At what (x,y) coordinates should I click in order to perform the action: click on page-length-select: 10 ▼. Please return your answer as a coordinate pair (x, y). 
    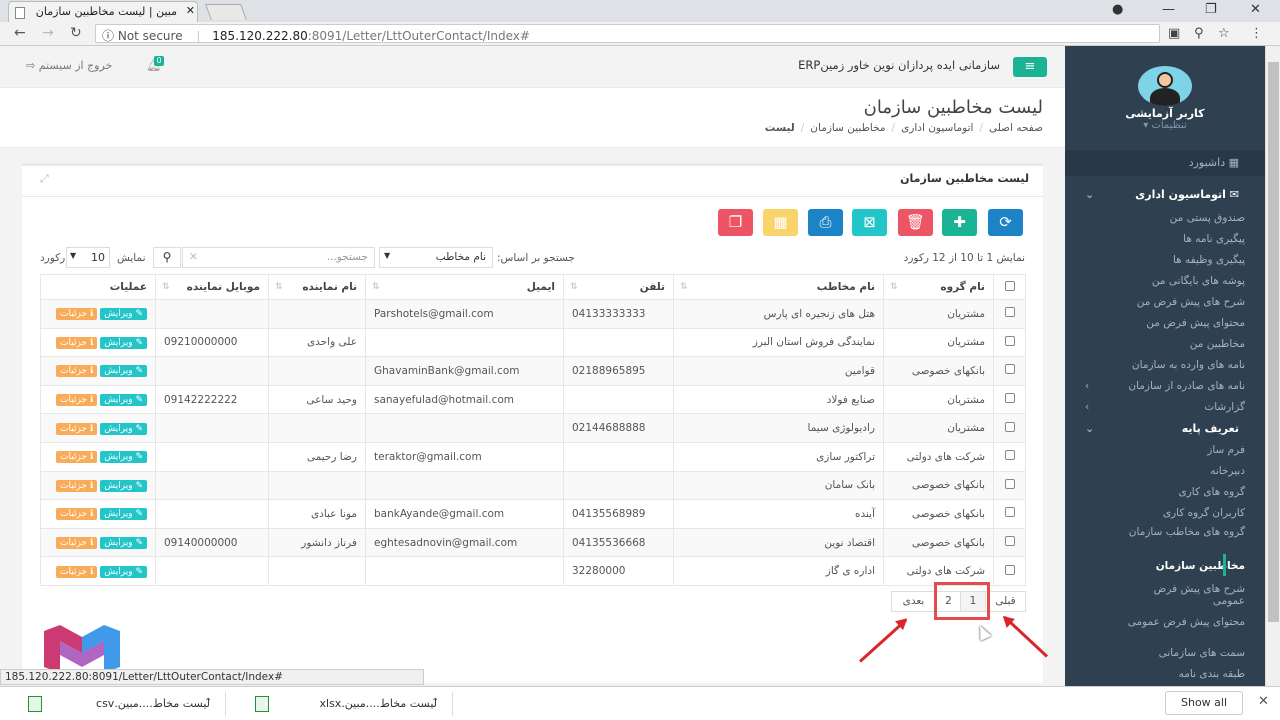
    Looking at the image, I should click on (88, 257).